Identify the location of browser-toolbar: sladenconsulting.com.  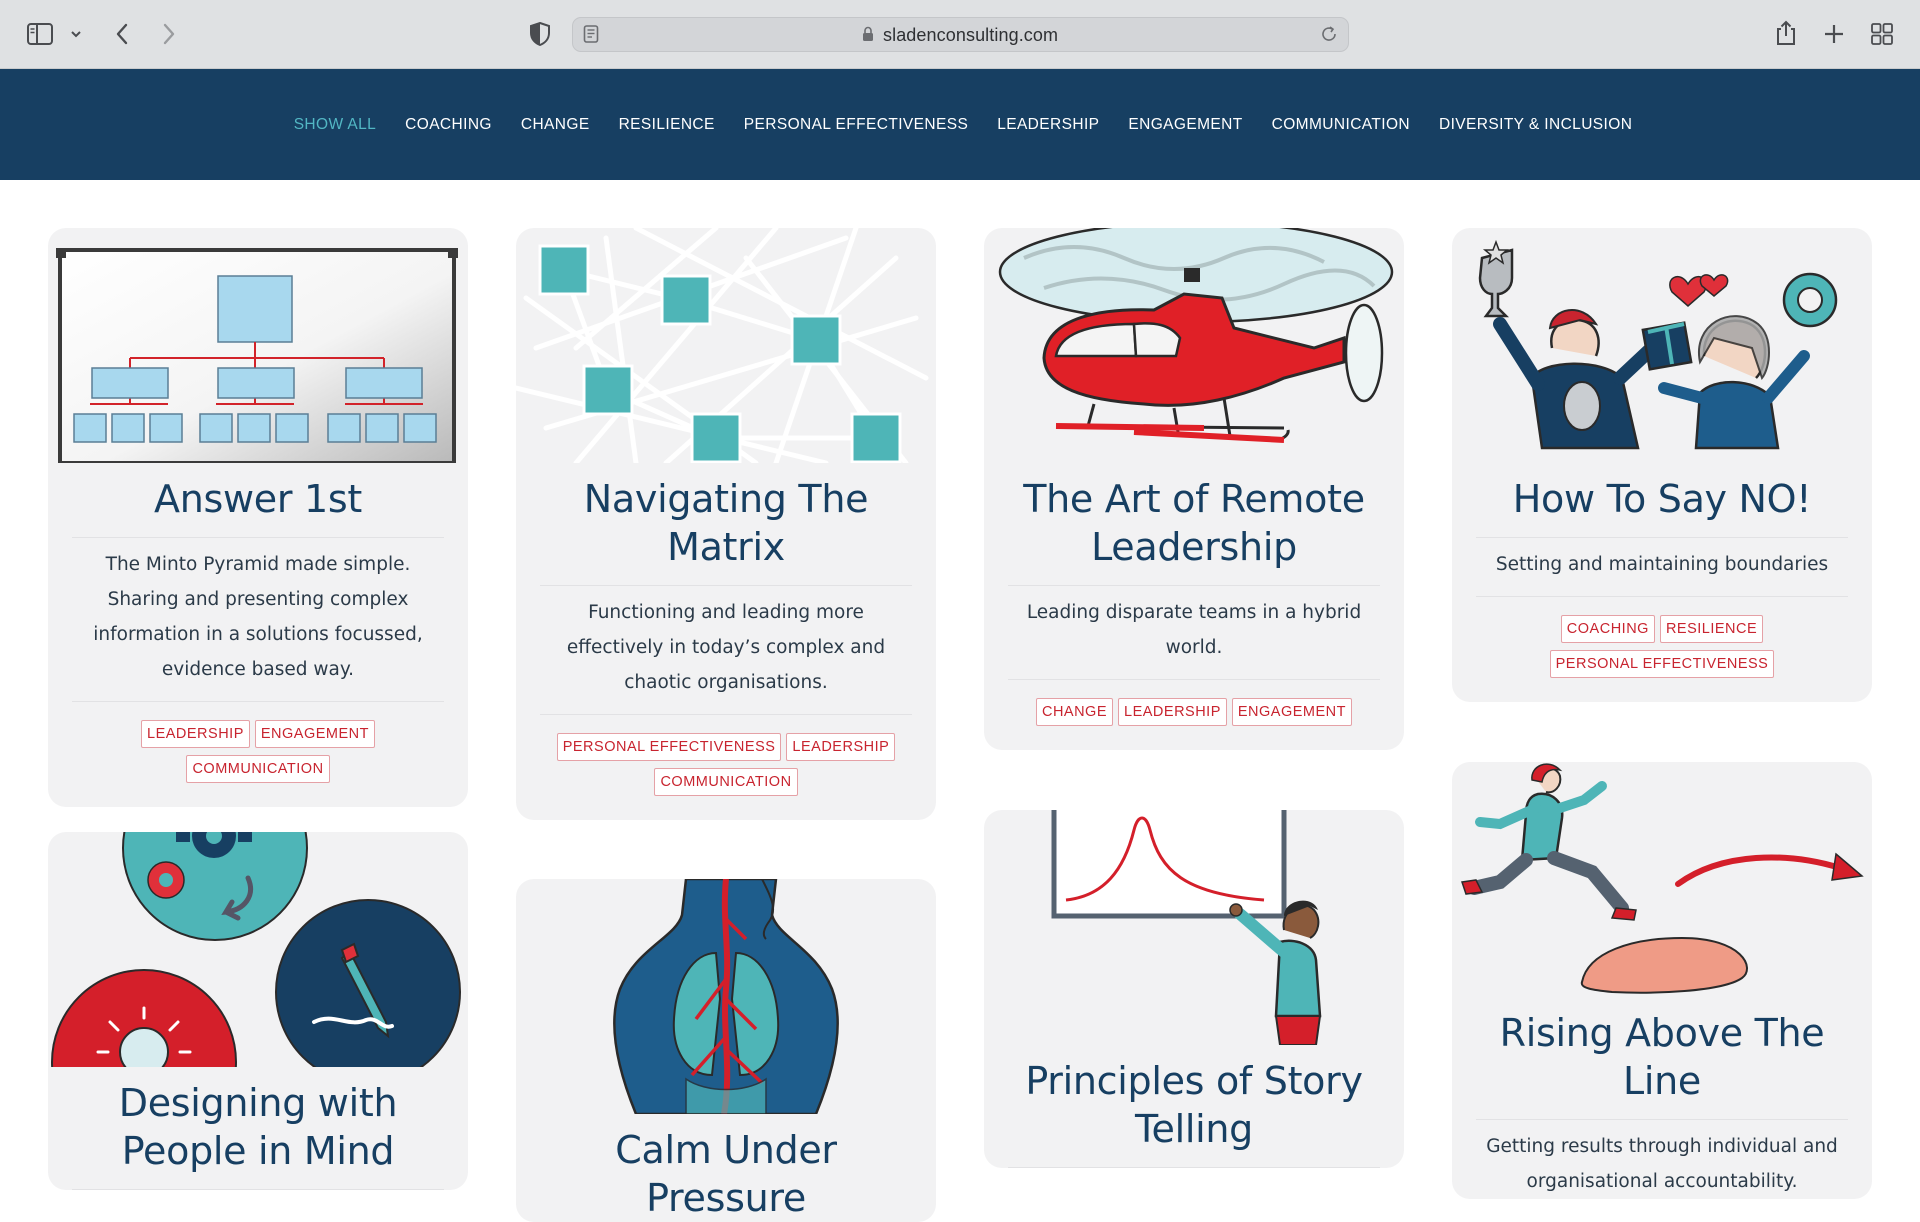
(960, 34).